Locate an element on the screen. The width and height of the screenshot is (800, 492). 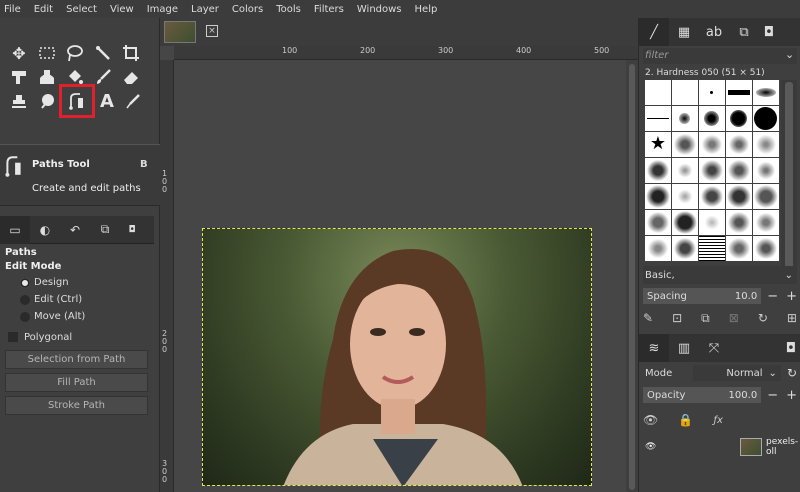
selection-from-path-button: Selection from Path is located at coordinates (76, 359).